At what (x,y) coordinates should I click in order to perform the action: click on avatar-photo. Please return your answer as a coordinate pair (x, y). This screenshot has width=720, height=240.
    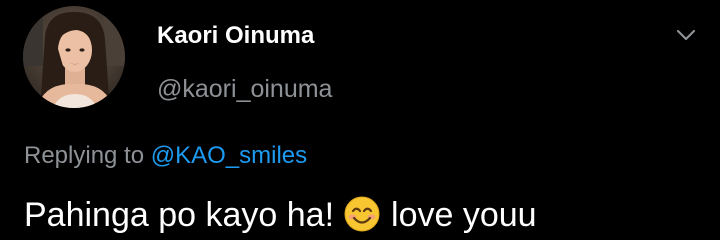
    Looking at the image, I should click on (74, 57).